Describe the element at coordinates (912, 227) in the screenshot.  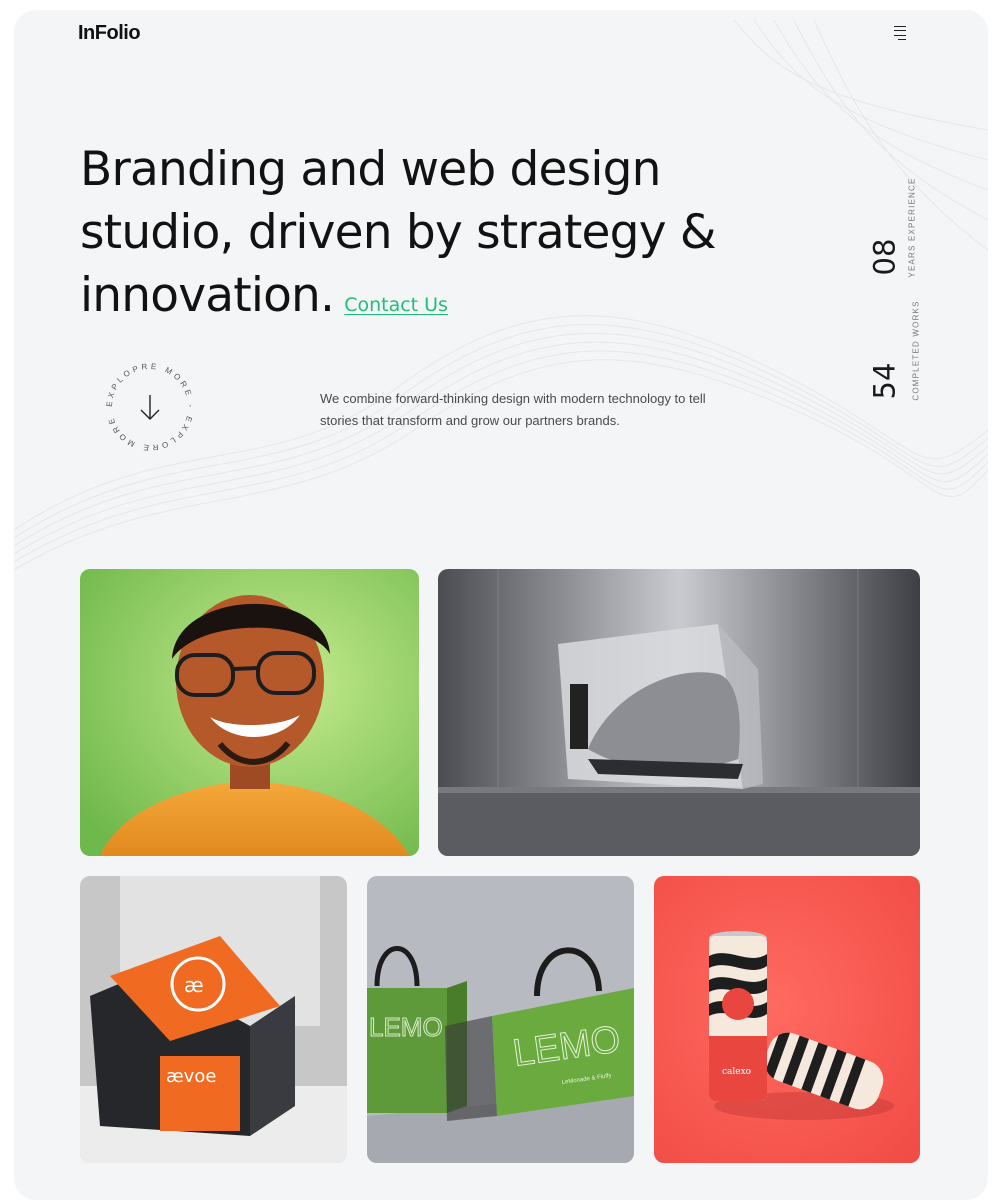
I see `stat-years-label: YEARS EXPERIENCE` at that location.